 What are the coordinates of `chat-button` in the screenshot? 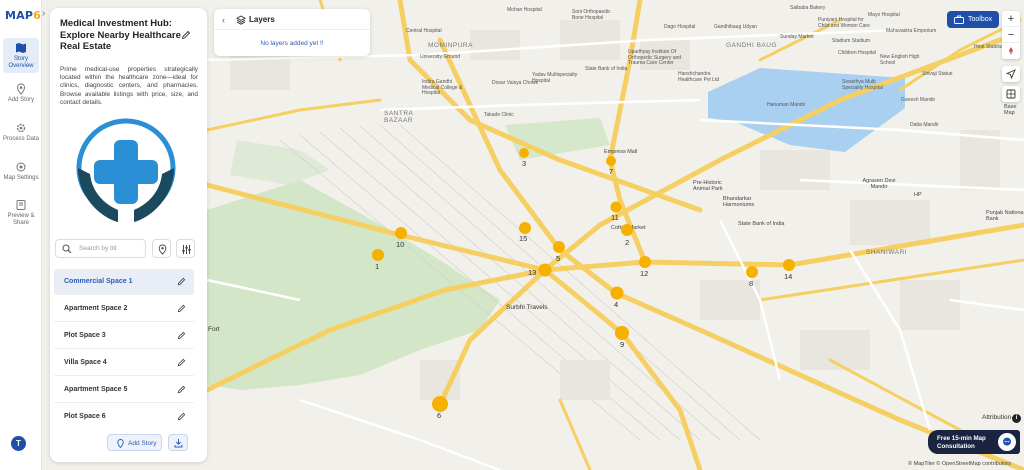 It's located at (1007, 442).